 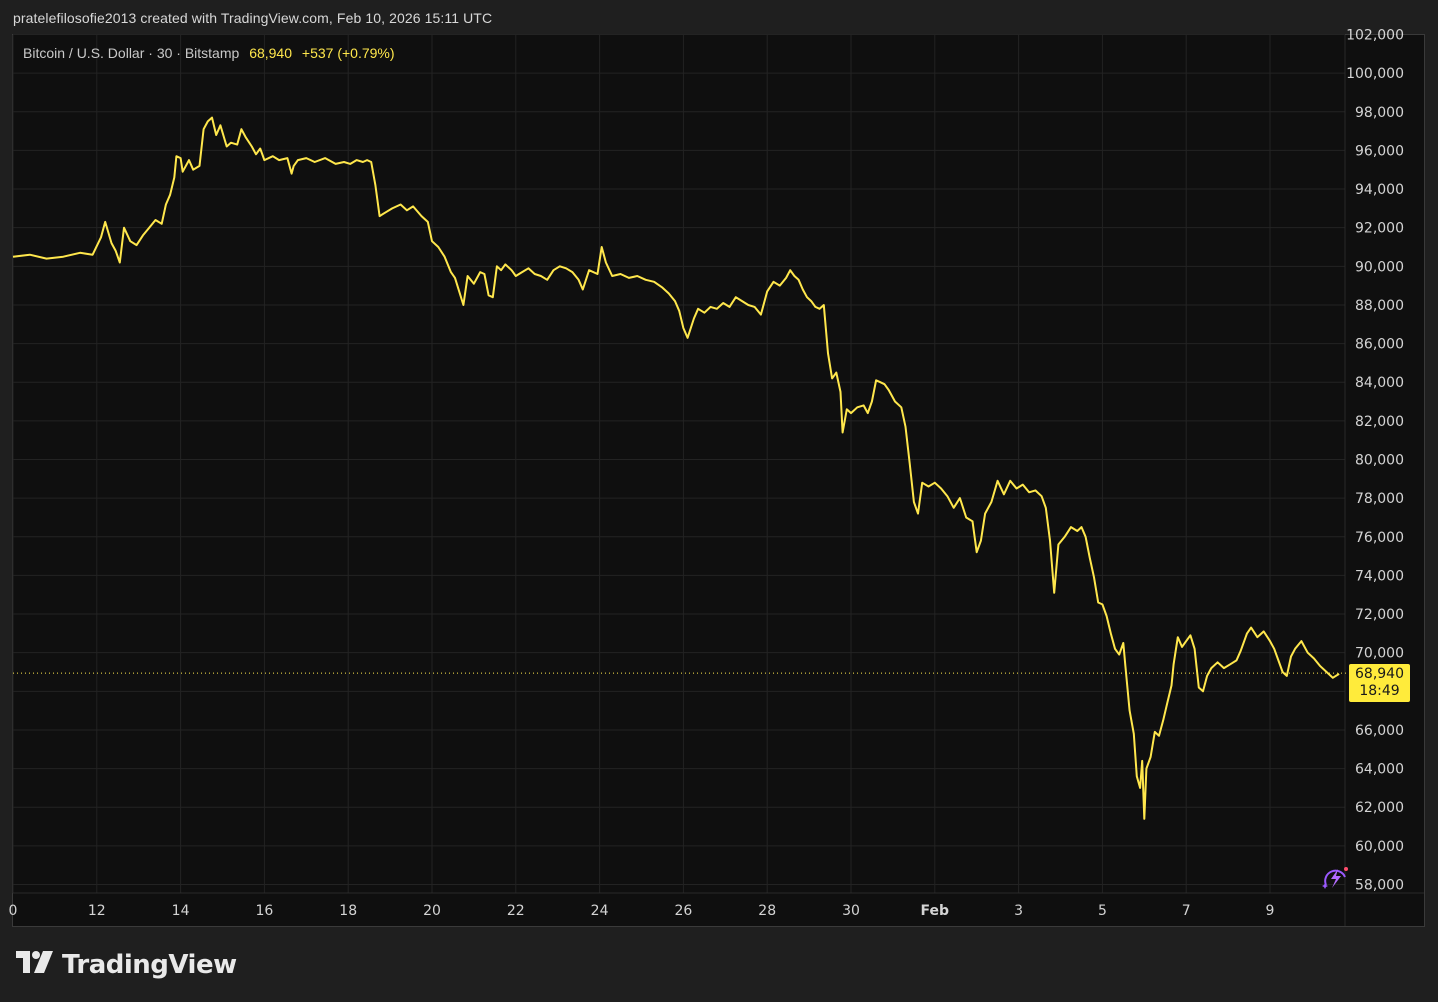 What do you see at coordinates (767, 911) in the screenshot?
I see `x-tick-label: 28` at bounding box center [767, 911].